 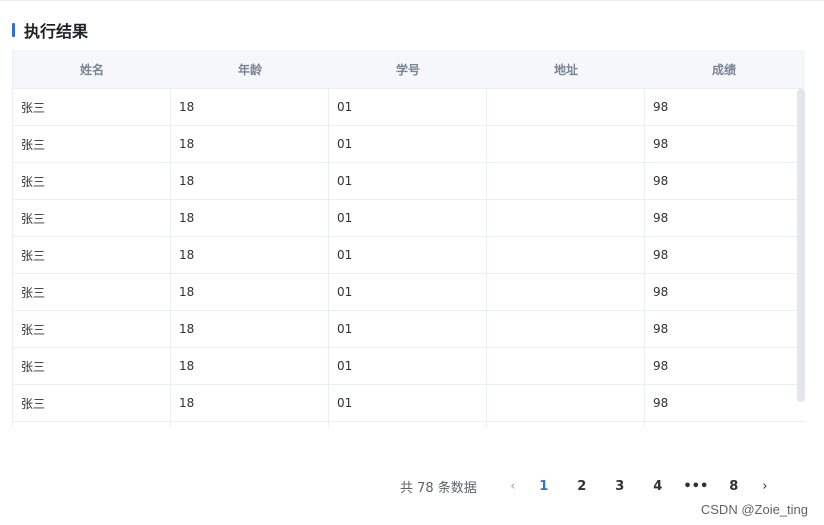 I want to click on prev-page-icon: ‹, so click(x=513, y=486).